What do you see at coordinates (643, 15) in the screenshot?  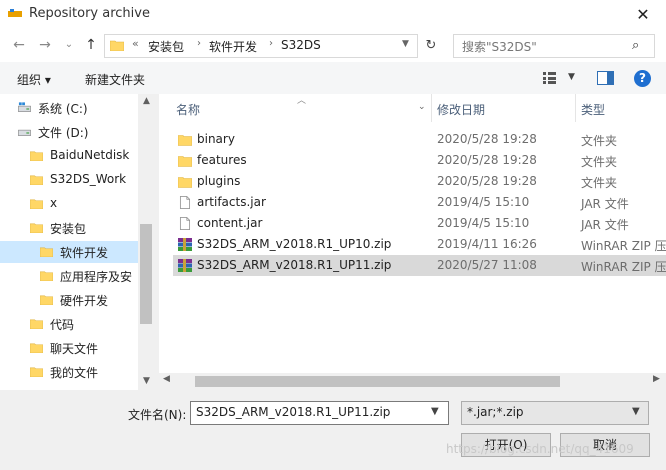 I see `close-button: ✕` at bounding box center [643, 15].